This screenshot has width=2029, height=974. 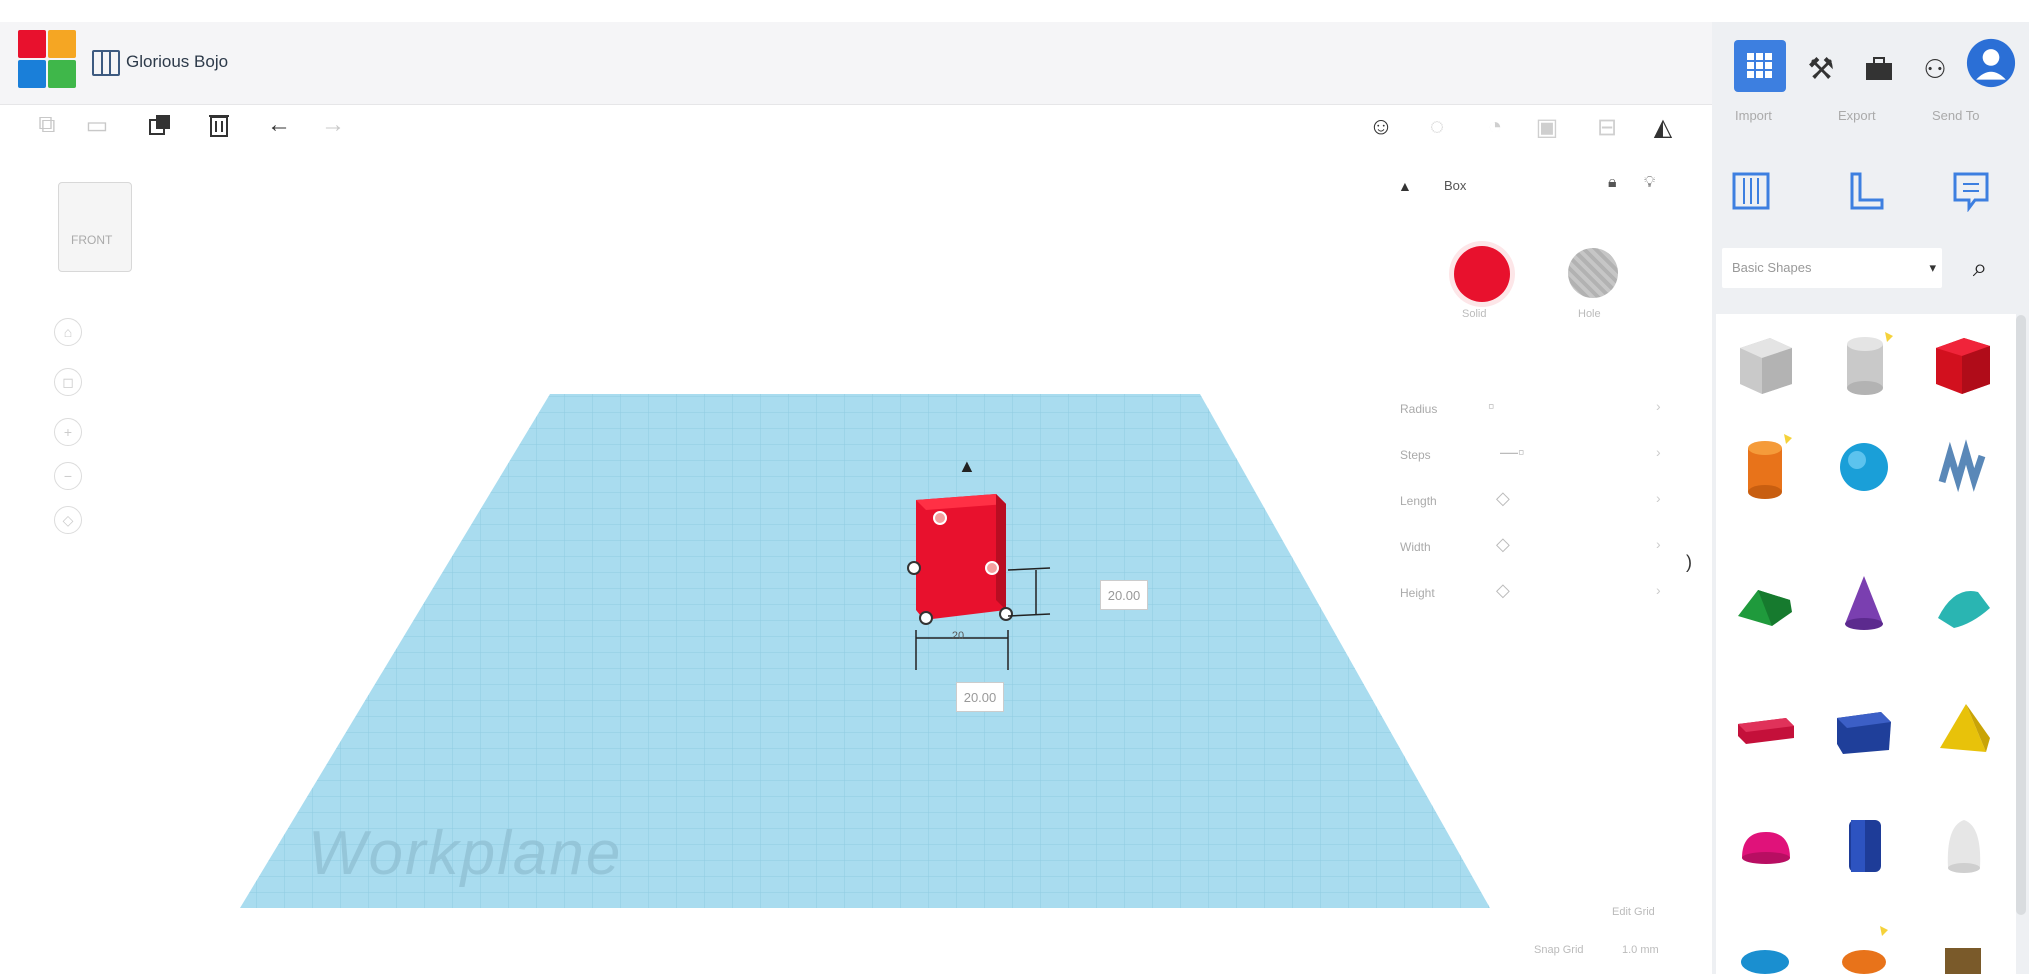 What do you see at coordinates (1772, 267) in the screenshot?
I see `shape-category-label: Basic Shapes` at bounding box center [1772, 267].